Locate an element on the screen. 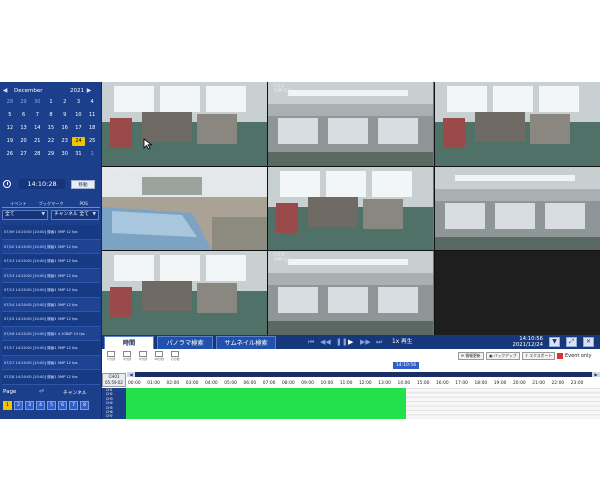  recorded-segment is located at coordinates (266, 403).